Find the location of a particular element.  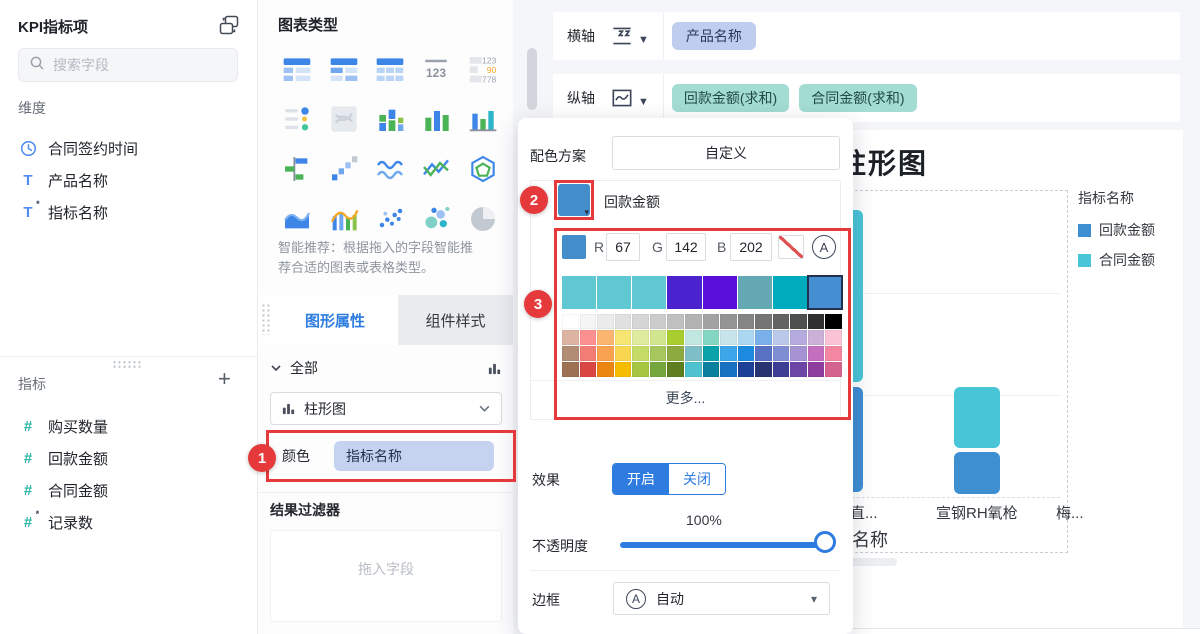

tab-component-style: 组件样式 is located at coordinates (455, 320).